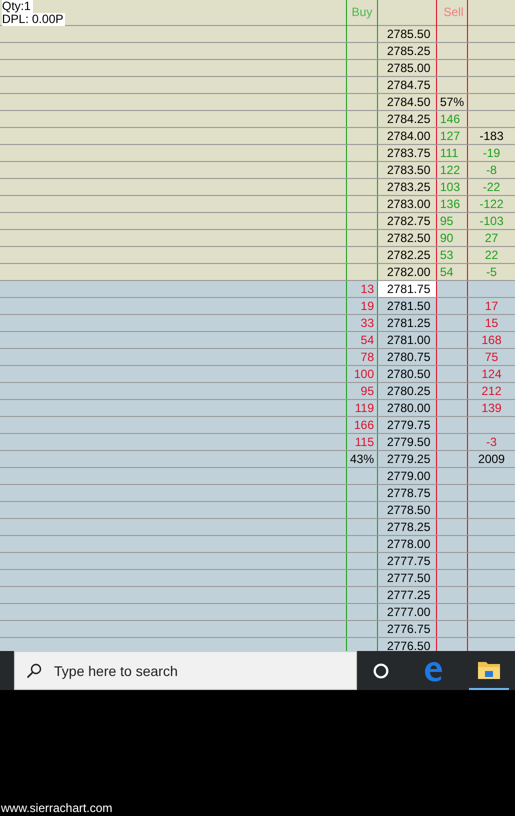 This screenshot has width=515, height=816. What do you see at coordinates (491, 238) in the screenshot?
I see `table-cell: 27` at bounding box center [491, 238].